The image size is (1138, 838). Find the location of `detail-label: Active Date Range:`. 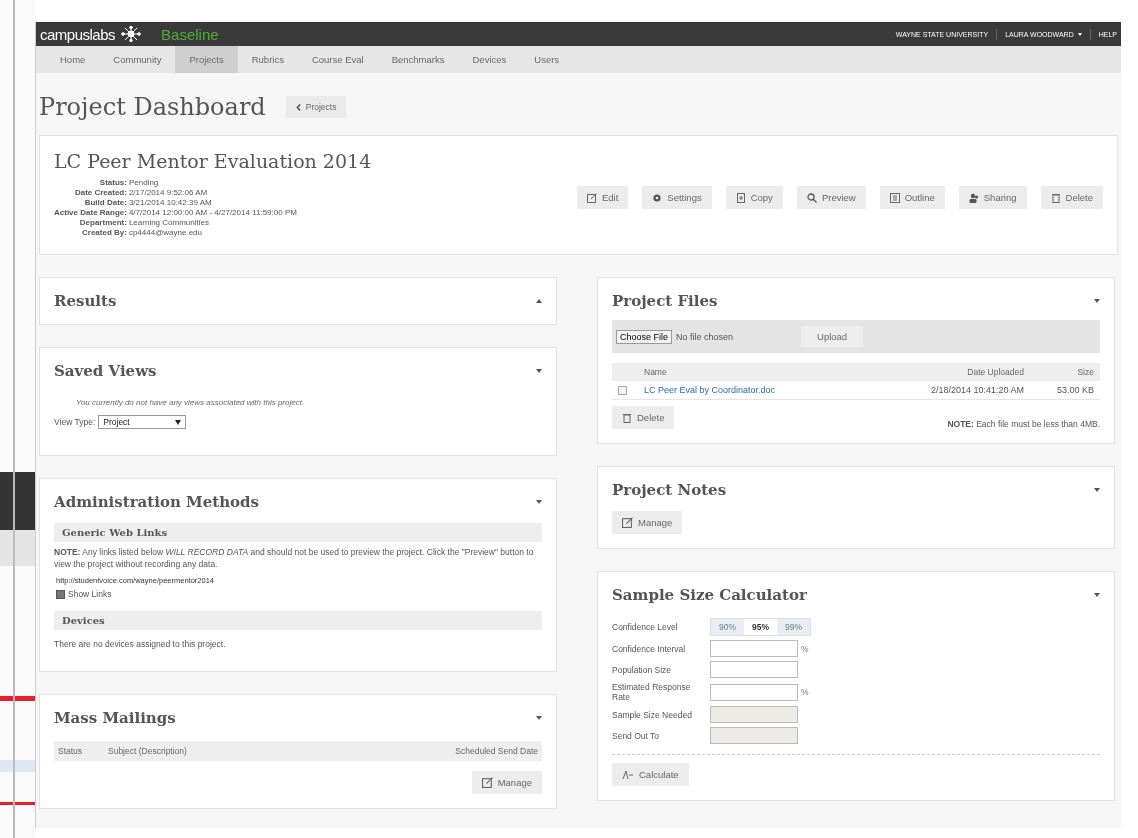

detail-label: Active Date Range: is located at coordinates (90, 213).